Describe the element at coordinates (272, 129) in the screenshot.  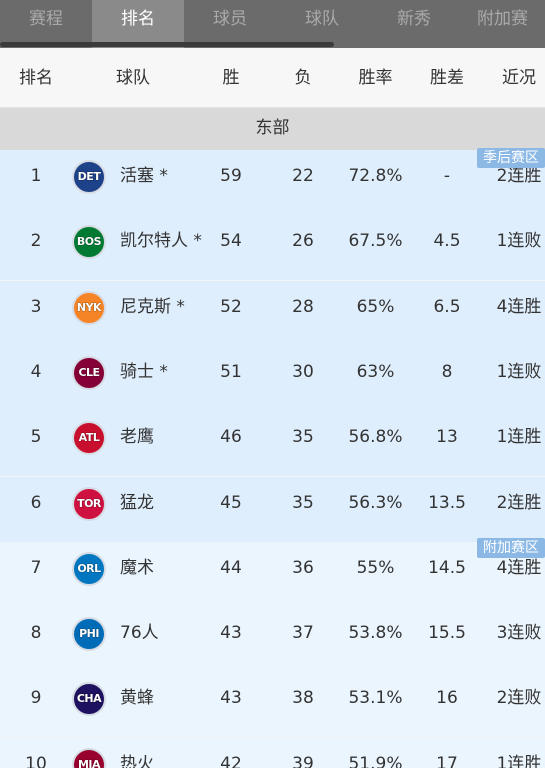
I see `conference-label: 东部` at that location.